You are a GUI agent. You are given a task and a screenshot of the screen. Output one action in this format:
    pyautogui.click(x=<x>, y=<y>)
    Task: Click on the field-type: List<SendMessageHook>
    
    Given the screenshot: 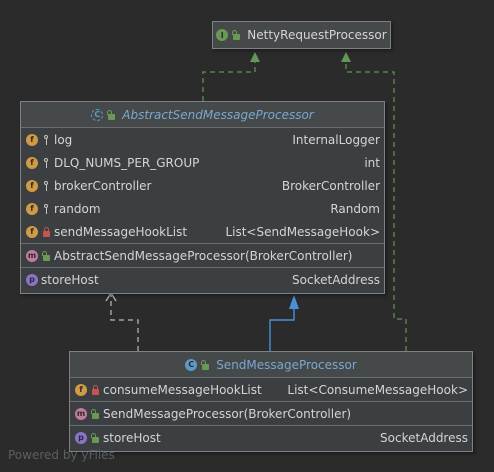 What is the action you would take?
    pyautogui.click(x=302, y=231)
    